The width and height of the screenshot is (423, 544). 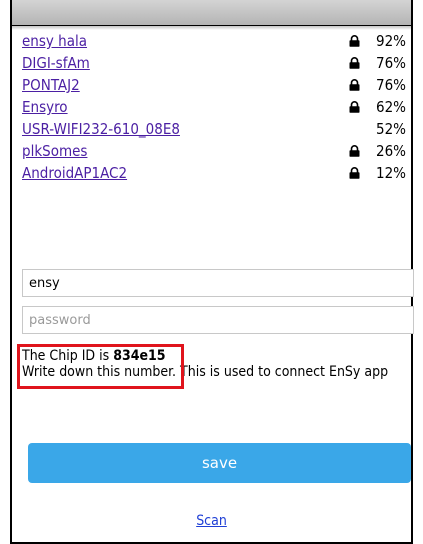 I want to click on network-ssid-link: ensy hala, so click(x=54, y=41).